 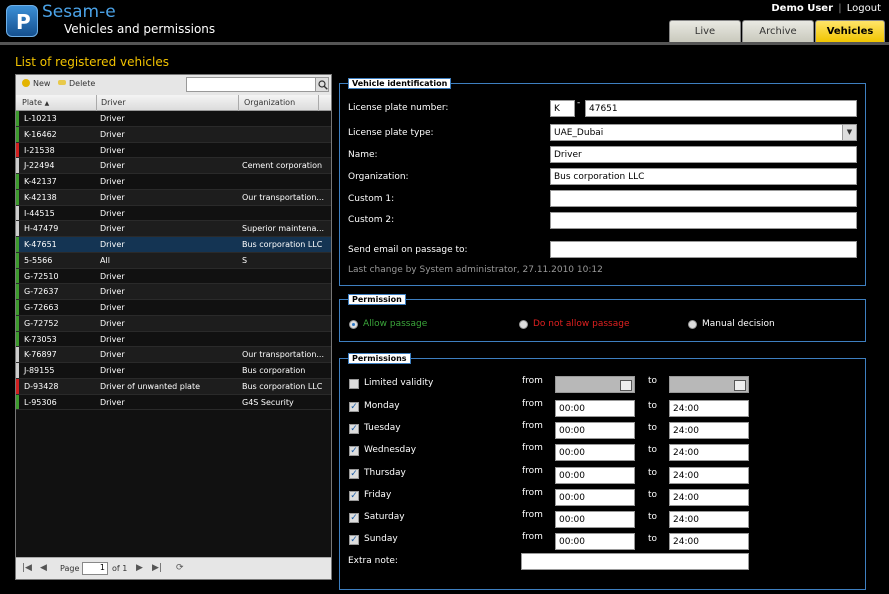 What do you see at coordinates (27, 568) in the screenshot?
I see `first-page-icon: |◀` at bounding box center [27, 568].